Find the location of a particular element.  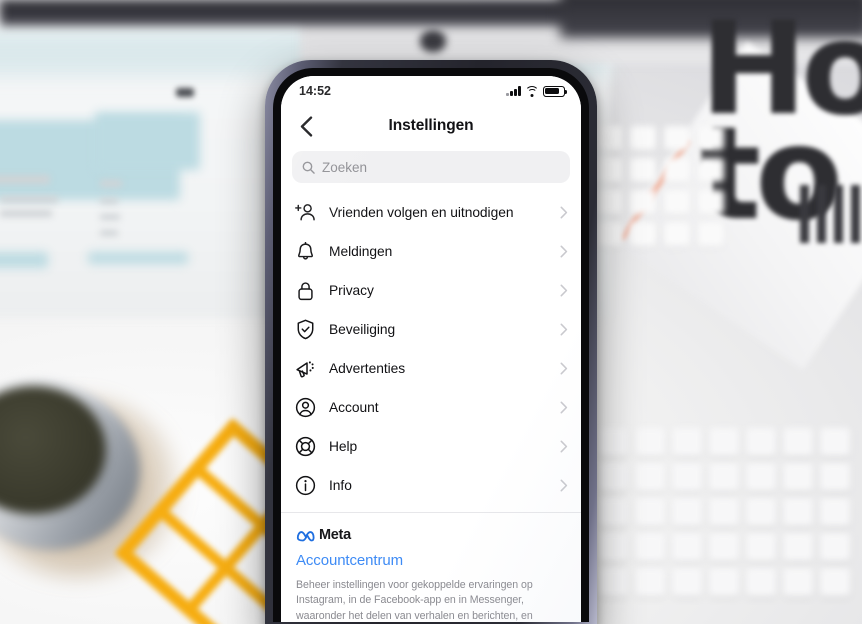

list-item-label: Advertenties is located at coordinates (367, 368).